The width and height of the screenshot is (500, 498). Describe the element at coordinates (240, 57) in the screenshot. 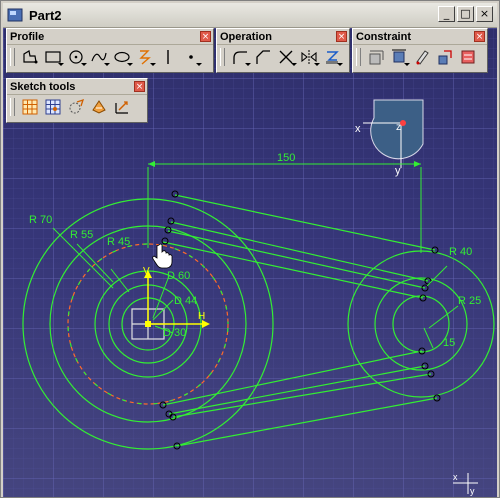

I see `corner-button` at that location.